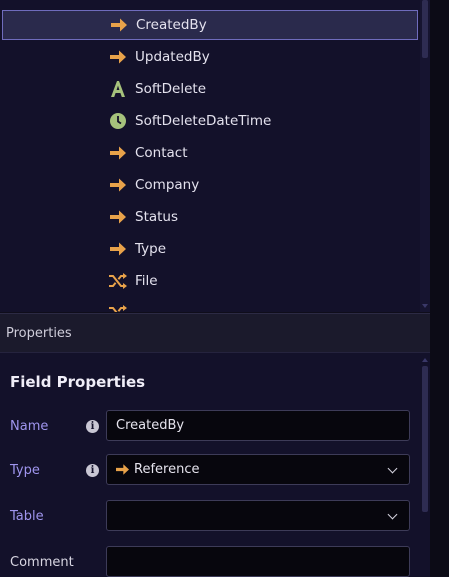  I want to click on tree-item-file: File, so click(210, 281).